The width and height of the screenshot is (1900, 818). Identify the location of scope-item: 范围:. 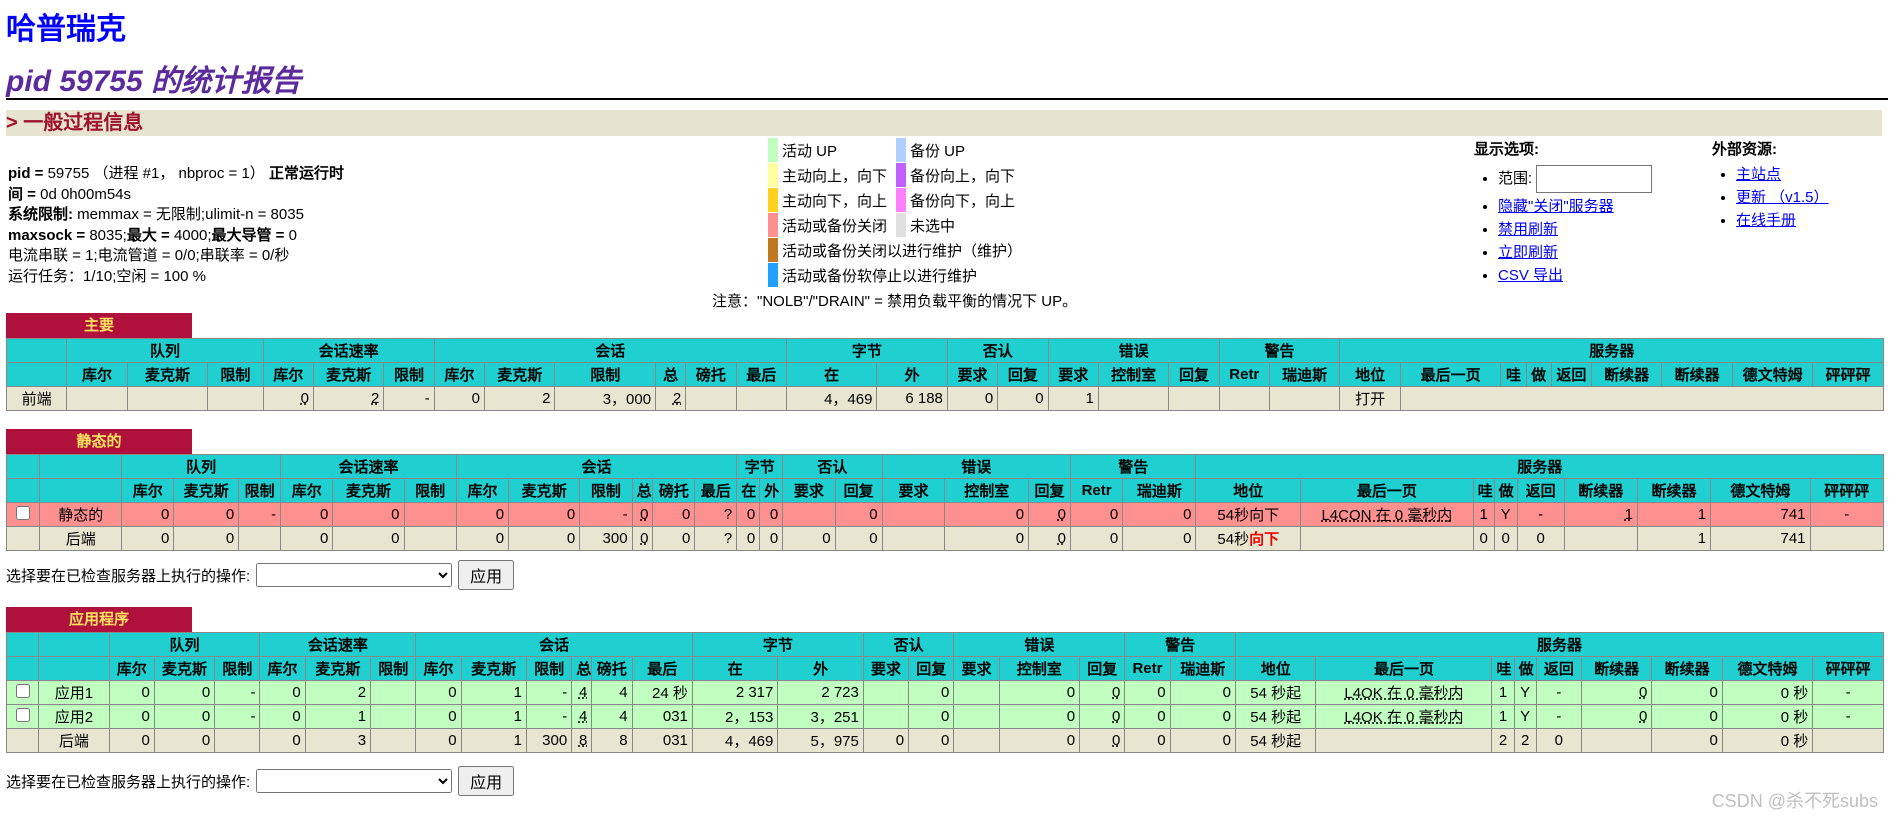
(1575, 179).